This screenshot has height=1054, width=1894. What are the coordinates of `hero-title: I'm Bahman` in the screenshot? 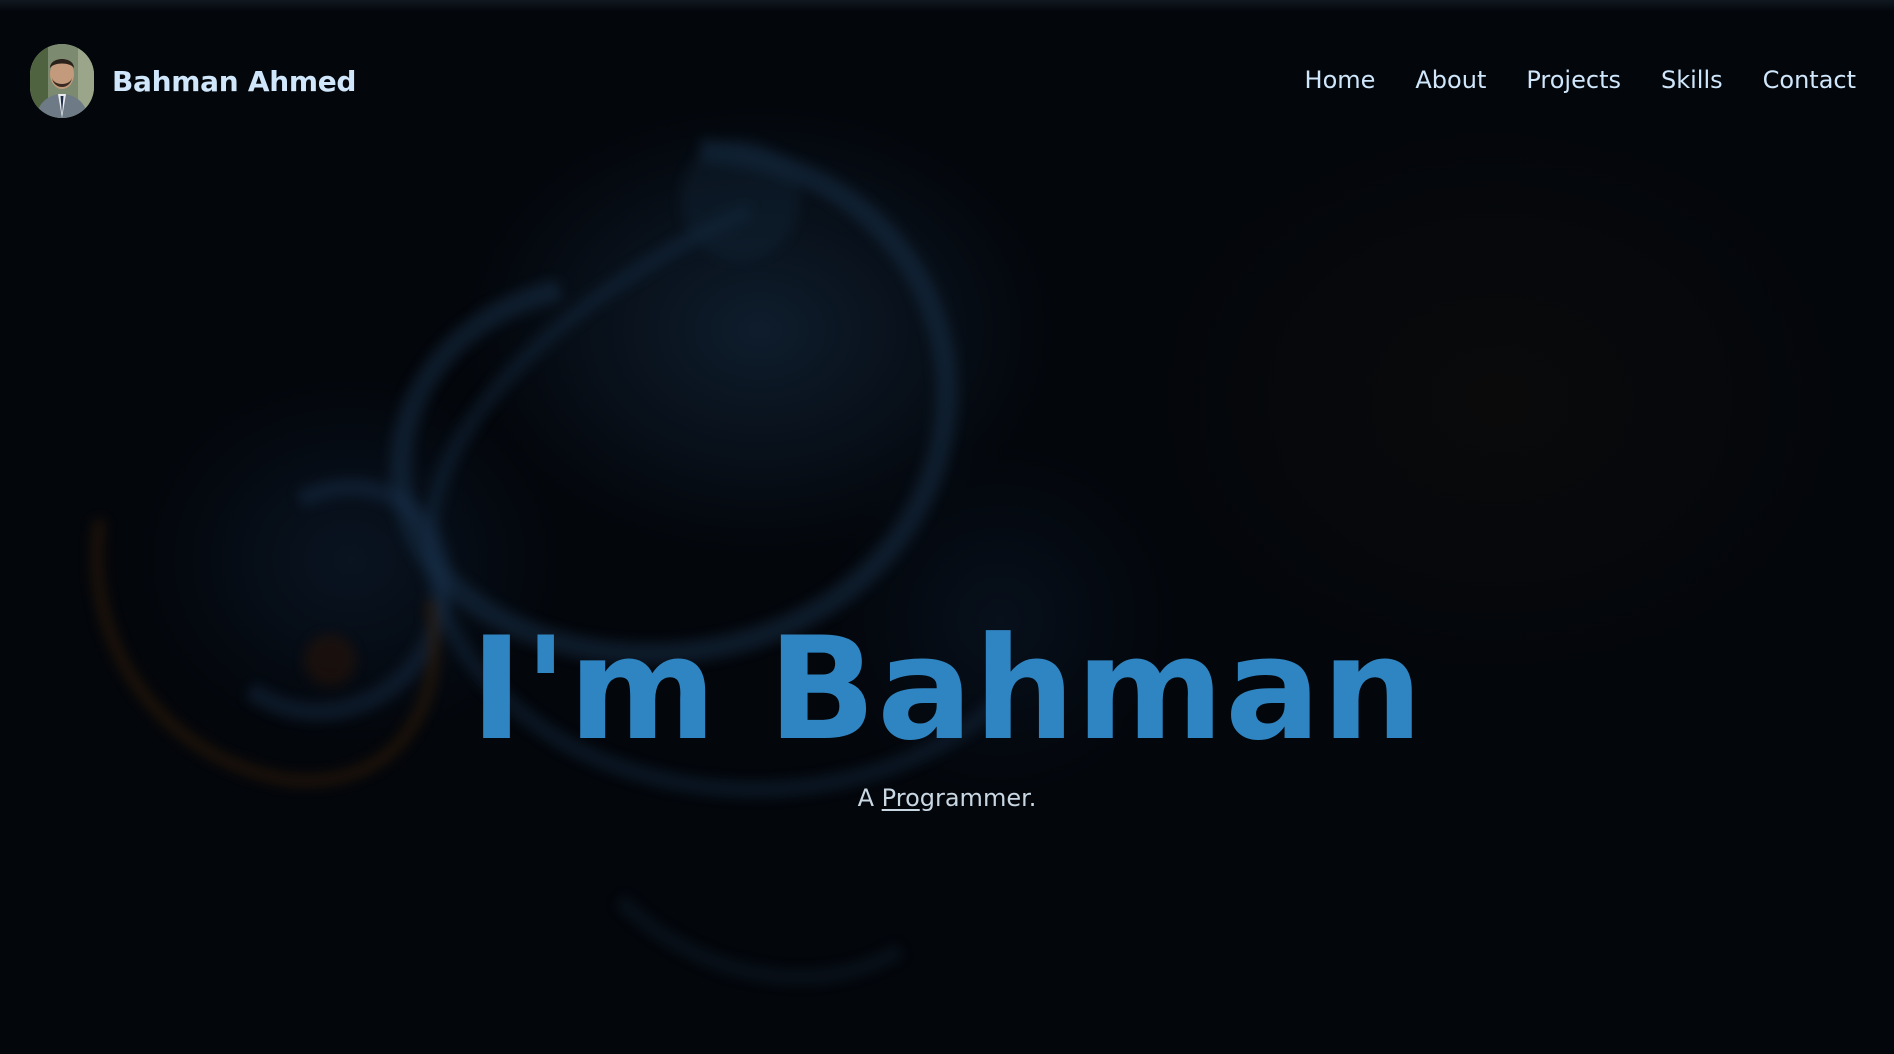 It's located at (947, 689).